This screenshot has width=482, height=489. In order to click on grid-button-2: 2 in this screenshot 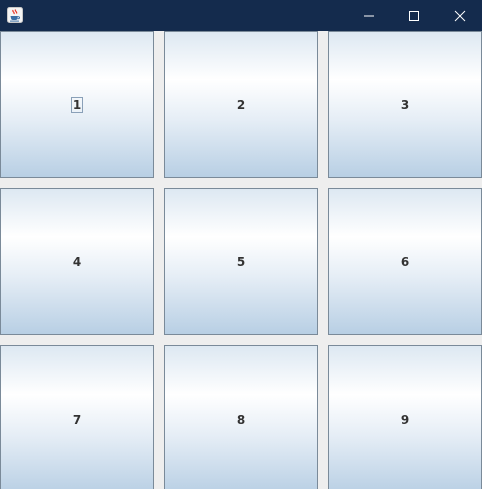, I will do `click(241, 104)`.